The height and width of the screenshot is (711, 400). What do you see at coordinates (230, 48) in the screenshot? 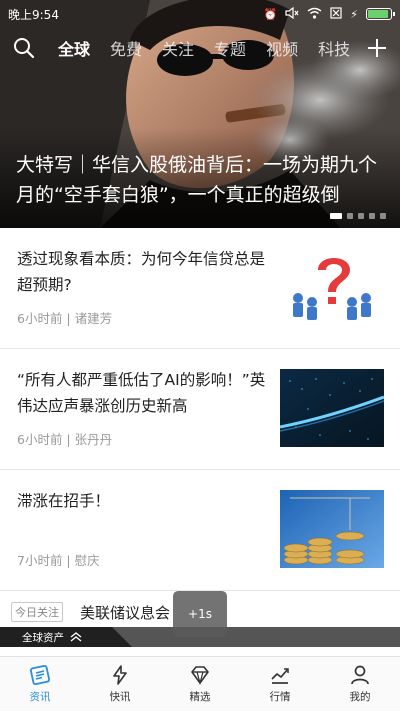
I see `tab-topics: 专题` at bounding box center [230, 48].